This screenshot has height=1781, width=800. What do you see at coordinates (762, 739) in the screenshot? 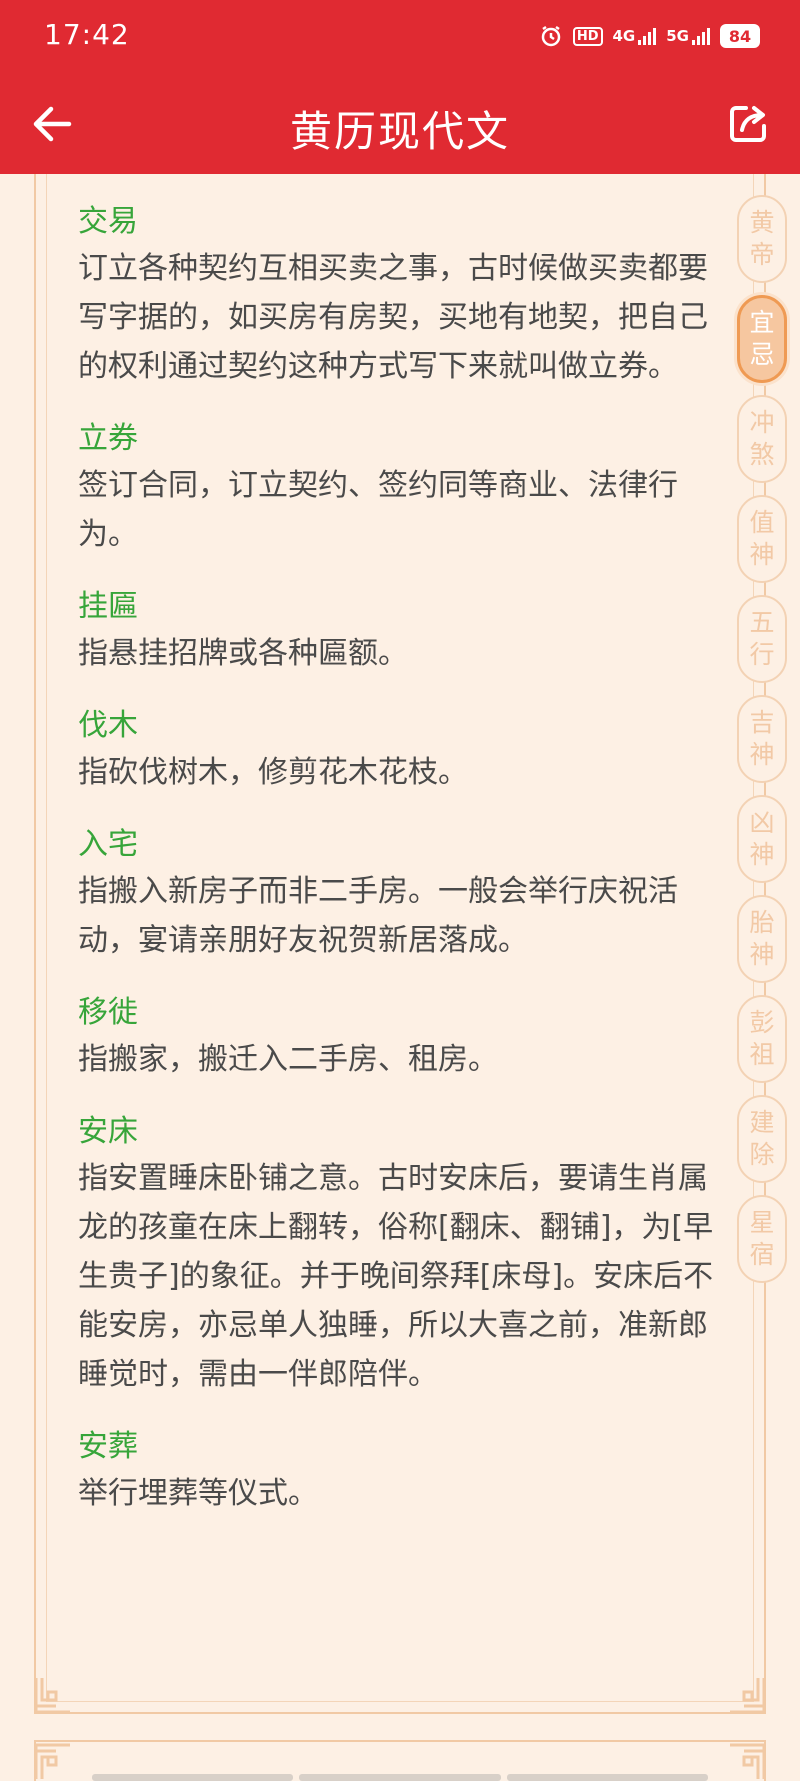
I see `index-tab-jishen: 吉神` at bounding box center [762, 739].